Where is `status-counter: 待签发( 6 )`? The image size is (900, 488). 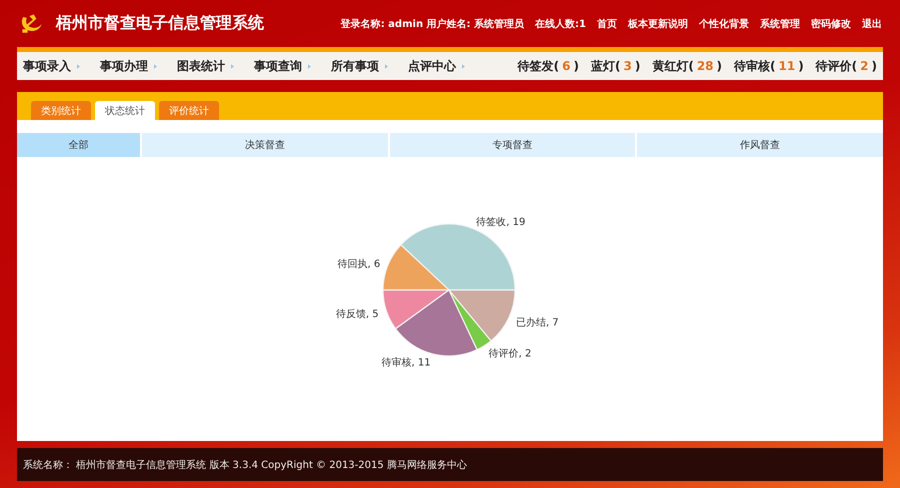 status-counter: 待签发( 6 ) is located at coordinates (548, 66).